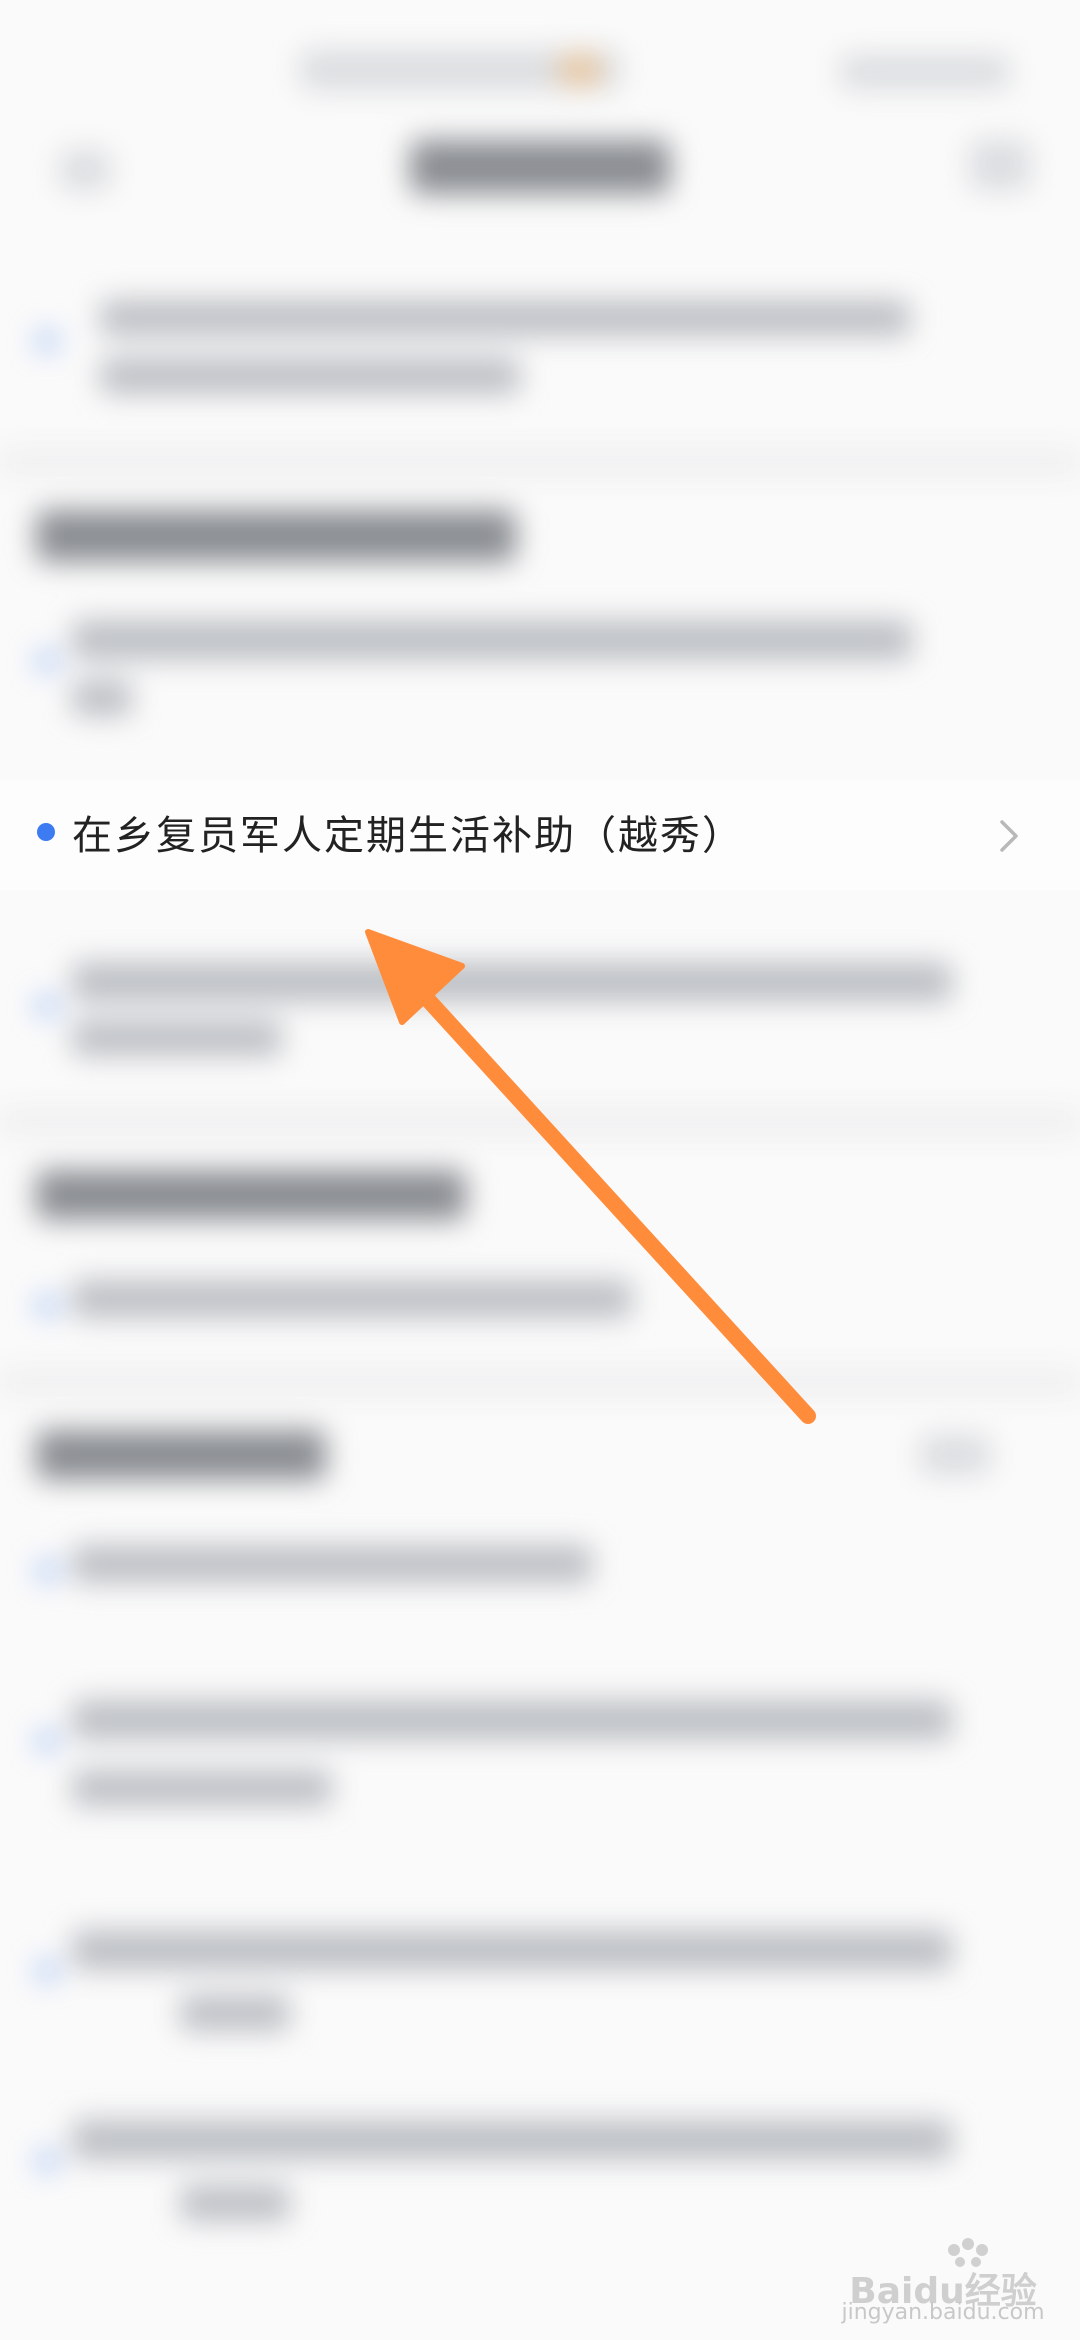 This screenshot has width=1080, height=2340. I want to click on watermark-url: jingyan.baidu.com, so click(943, 2312).